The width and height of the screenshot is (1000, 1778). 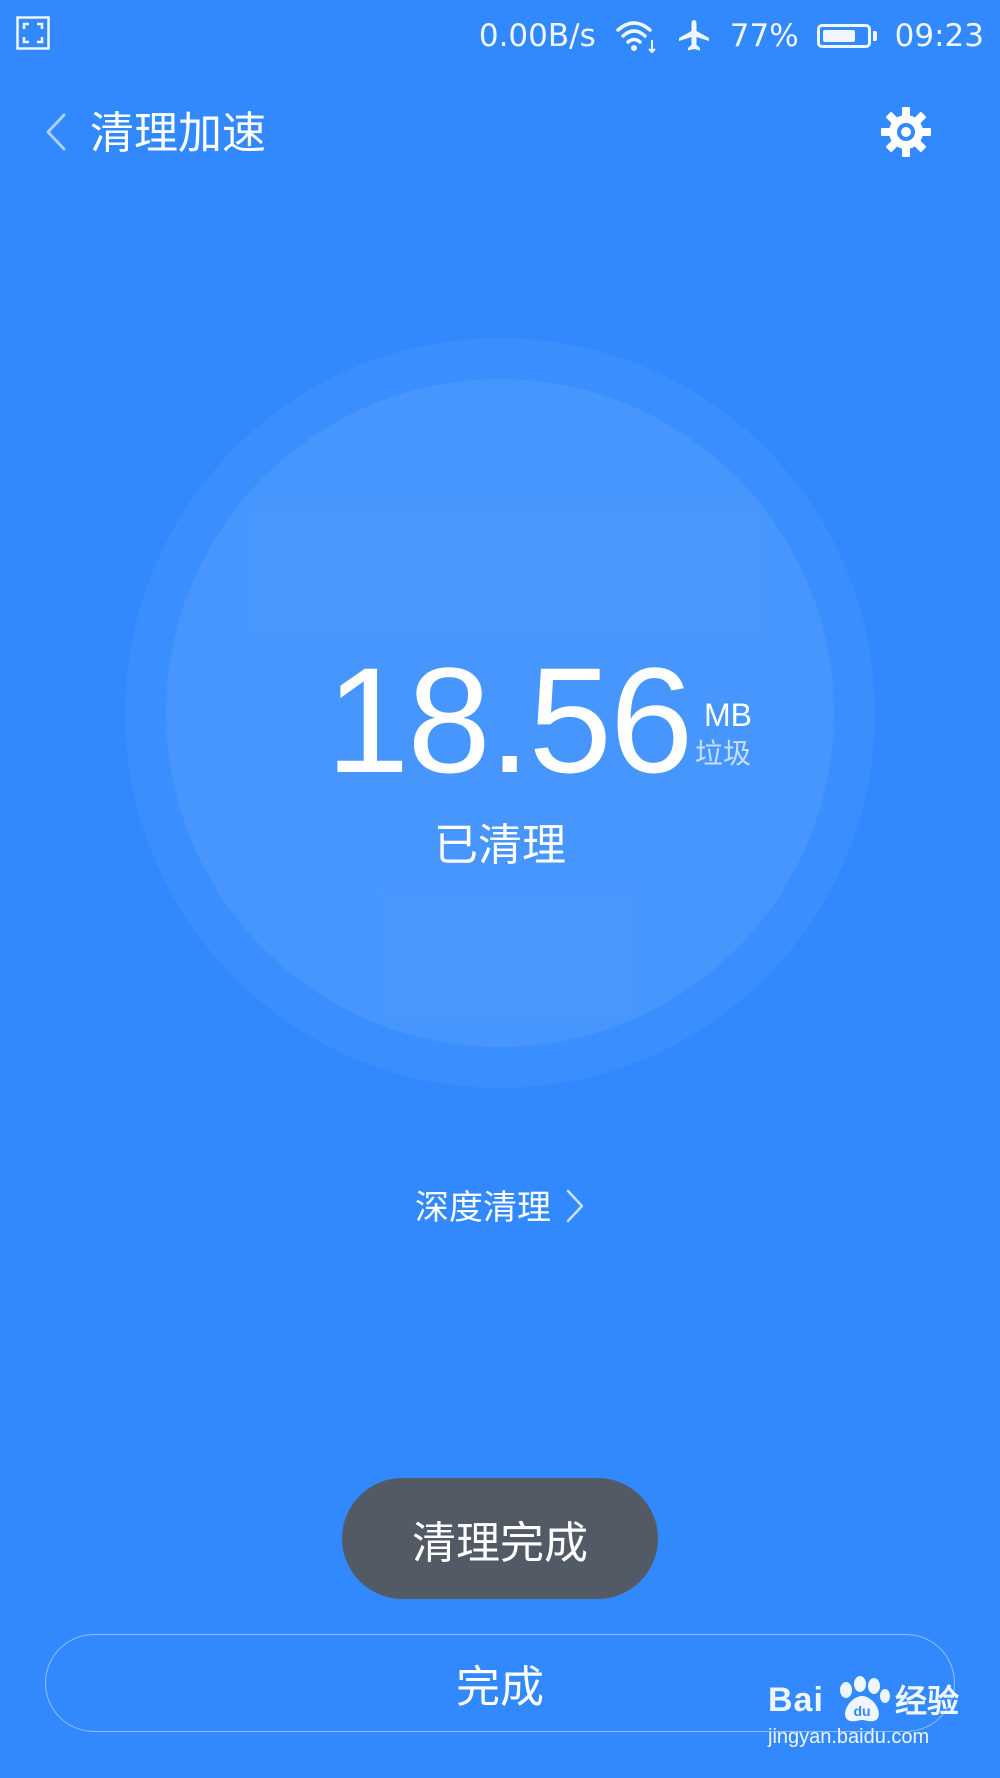 I want to click on baidu-jingyan-watermark: Bai du 经验 jingyan.baidu.com, so click(x=876, y=1718).